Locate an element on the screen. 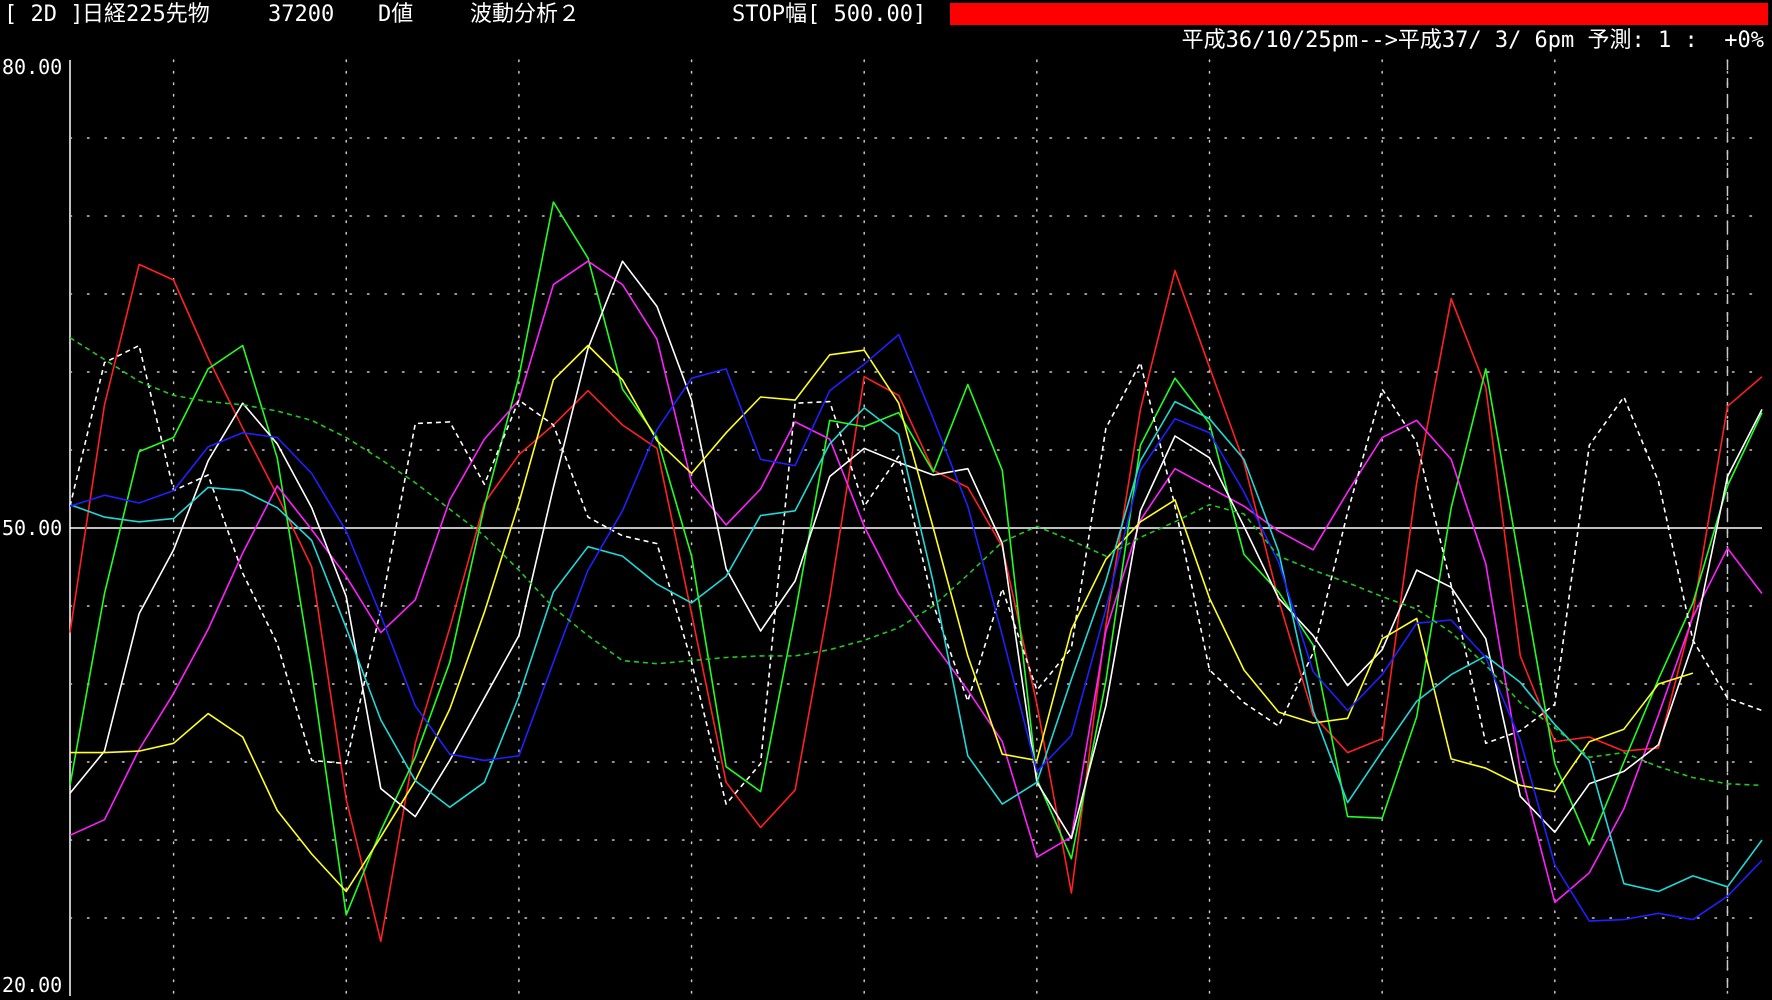  price-value: 37200 is located at coordinates (301, 14).